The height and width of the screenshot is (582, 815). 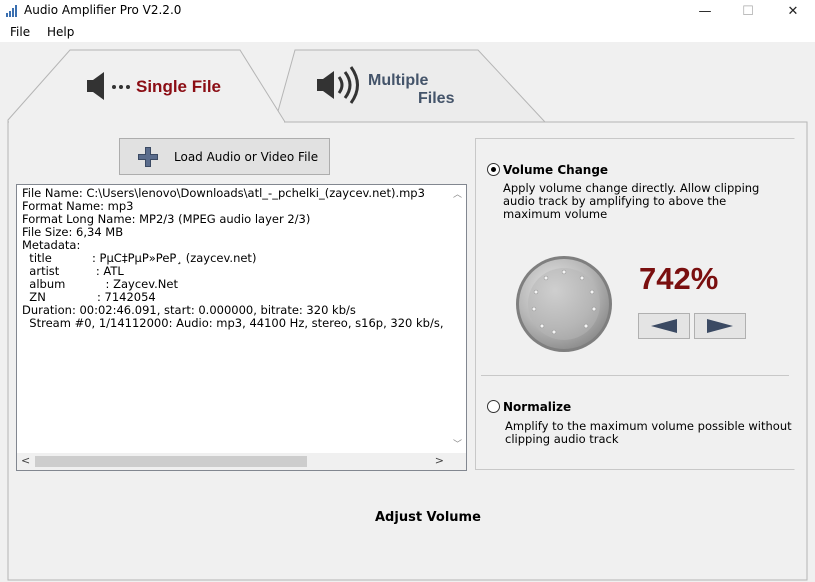 I want to click on volume-knob, so click(x=564, y=304).